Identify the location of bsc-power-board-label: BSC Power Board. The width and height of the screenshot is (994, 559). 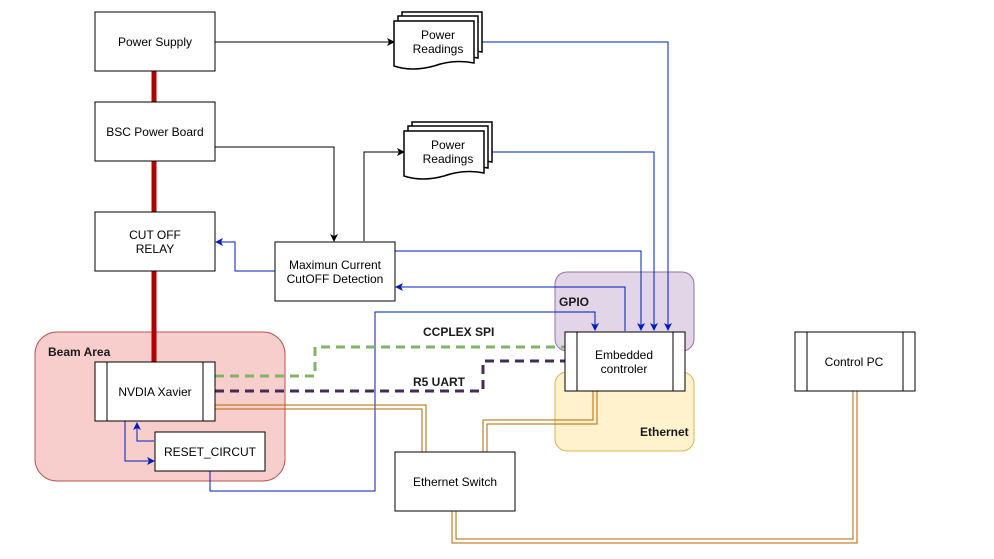
(154, 132).